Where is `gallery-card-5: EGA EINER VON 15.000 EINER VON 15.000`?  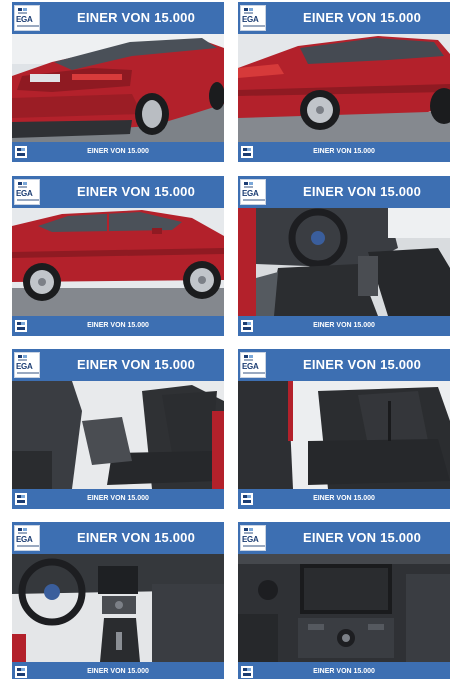
gallery-card-5: EGA EINER VON 15.000 EINER VON 15.000 is located at coordinates (118, 429).